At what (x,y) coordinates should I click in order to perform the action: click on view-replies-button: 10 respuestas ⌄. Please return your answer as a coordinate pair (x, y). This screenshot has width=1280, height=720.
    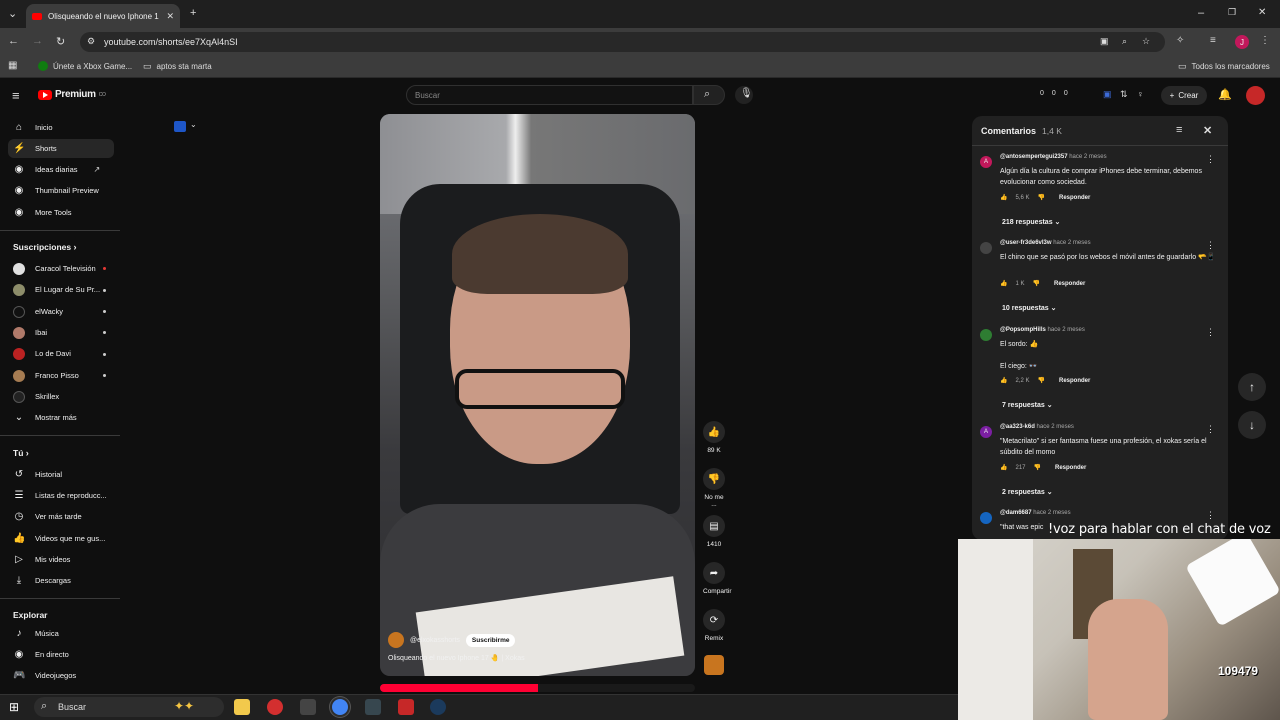
    Looking at the image, I should click on (1029, 308).